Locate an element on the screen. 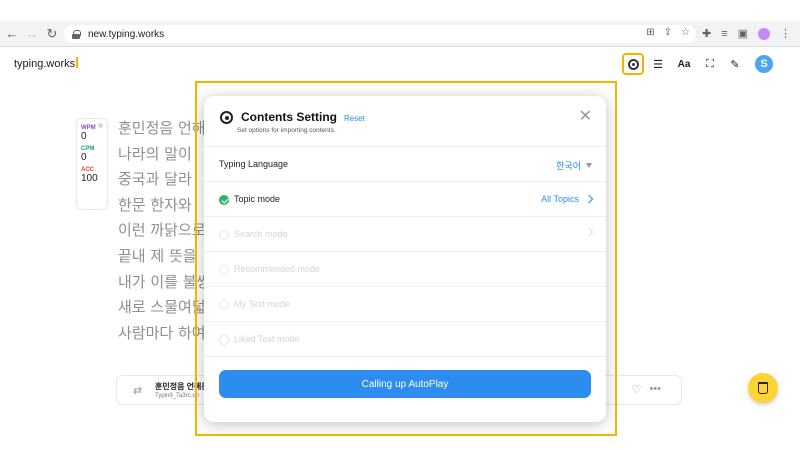 Image resolution: width=800 pixels, height=450 pixels. heart-icon: ♡ is located at coordinates (637, 389).